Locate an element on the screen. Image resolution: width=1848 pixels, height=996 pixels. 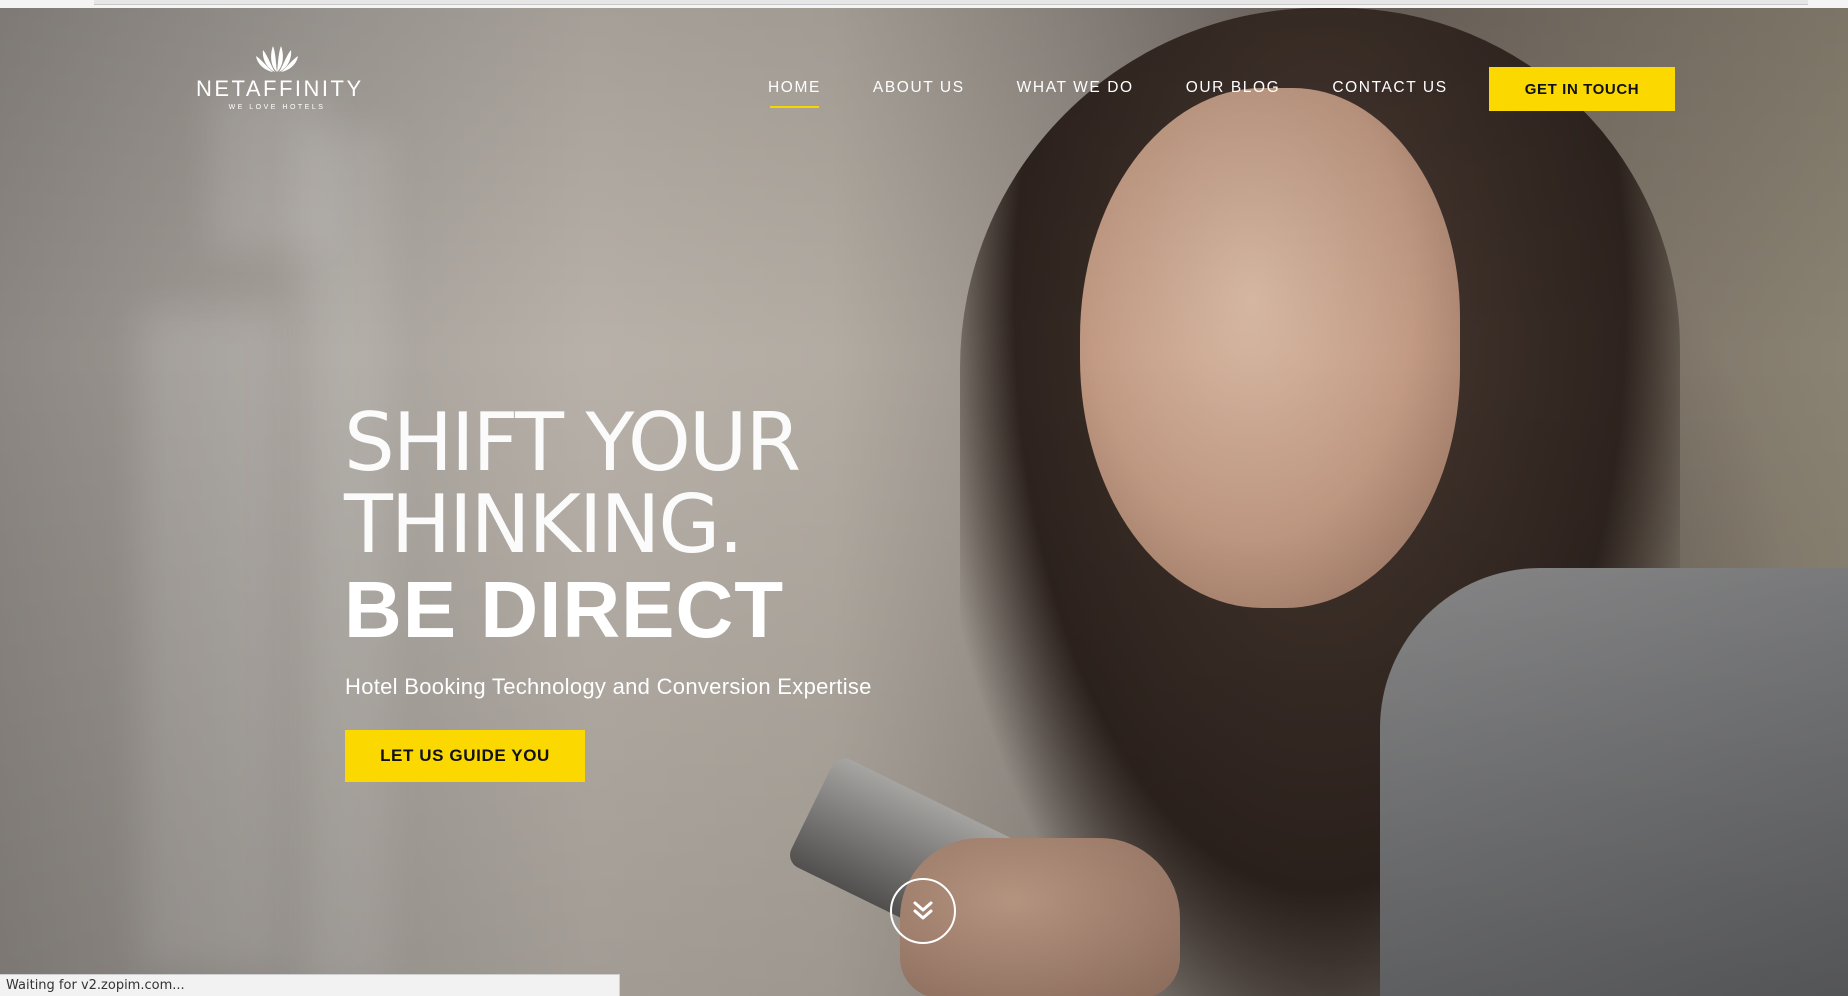
brand-name: NETAFFINITY is located at coordinates (280, 88).